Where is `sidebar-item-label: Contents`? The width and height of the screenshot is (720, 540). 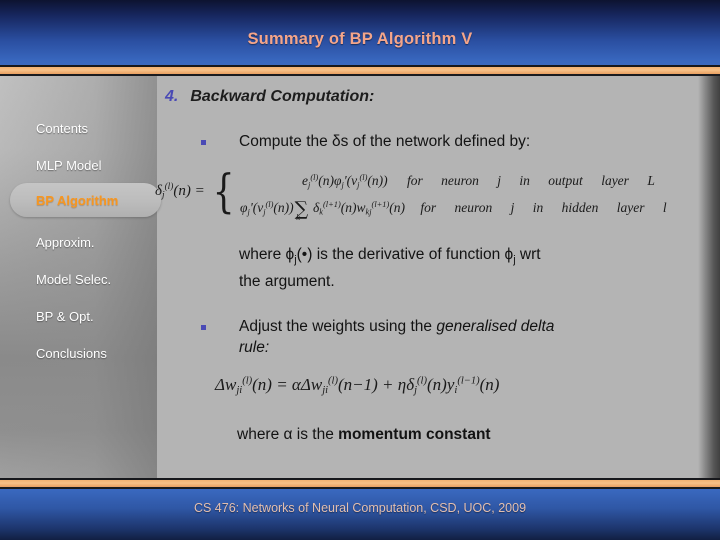
sidebar-item-label: Contents is located at coordinates (62, 128).